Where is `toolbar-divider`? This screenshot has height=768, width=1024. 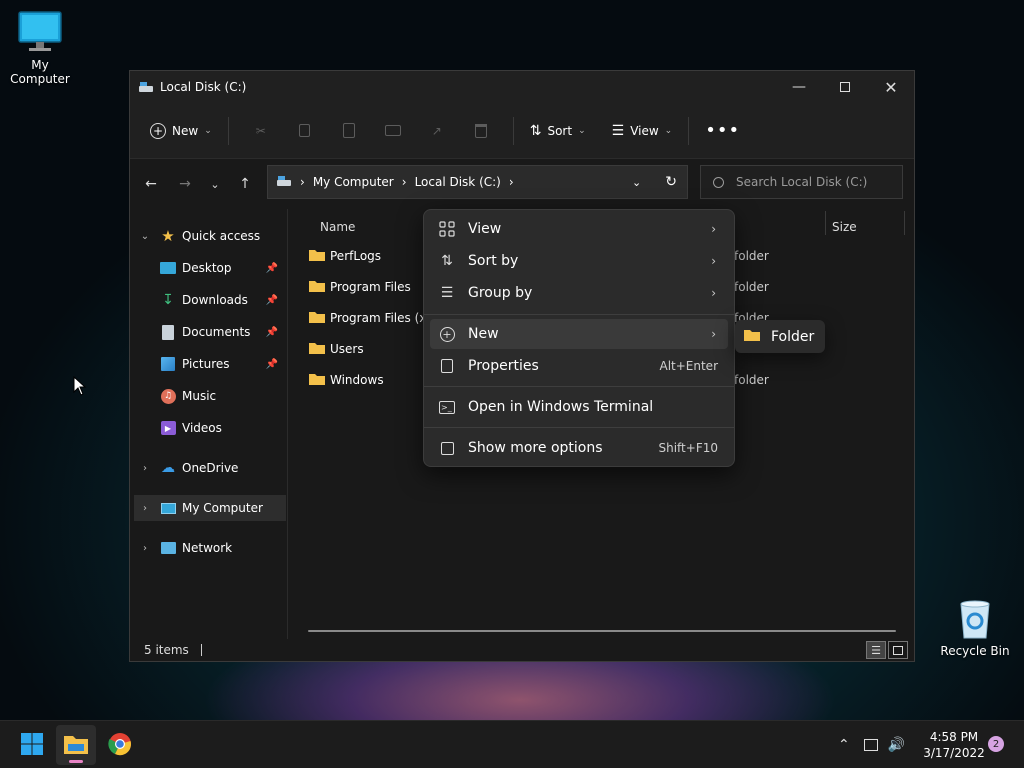 toolbar-divider is located at coordinates (513, 130).